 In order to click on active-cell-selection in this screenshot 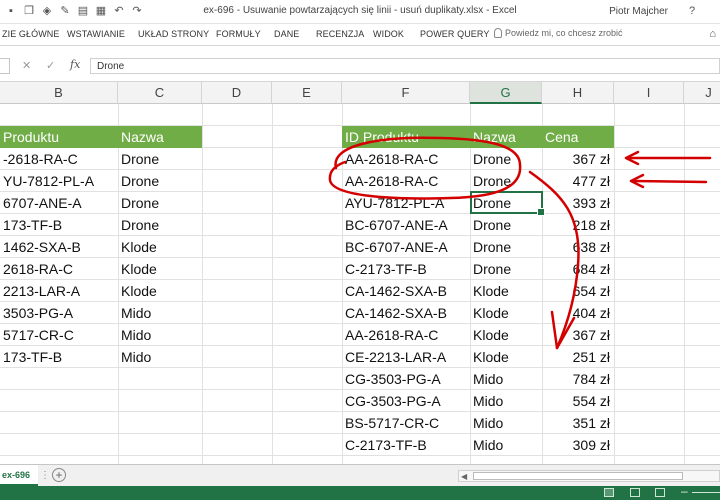, I will do `click(507, 203)`.